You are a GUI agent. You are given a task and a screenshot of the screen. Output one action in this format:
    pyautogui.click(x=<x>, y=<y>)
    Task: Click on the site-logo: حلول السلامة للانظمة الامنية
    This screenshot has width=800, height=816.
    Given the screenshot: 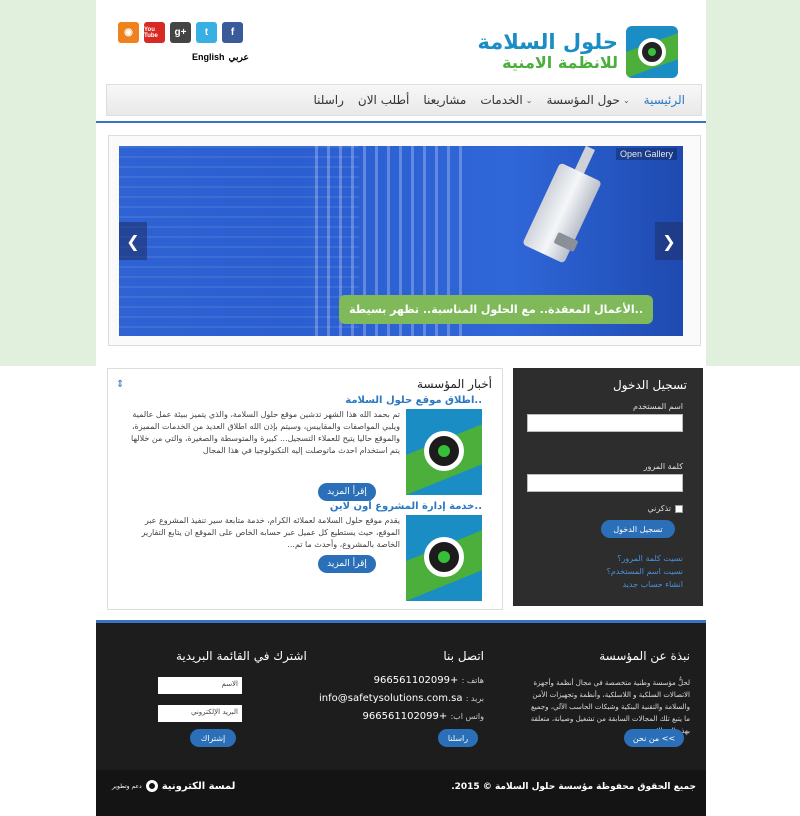 What is the action you would take?
    pyautogui.click(x=577, y=52)
    